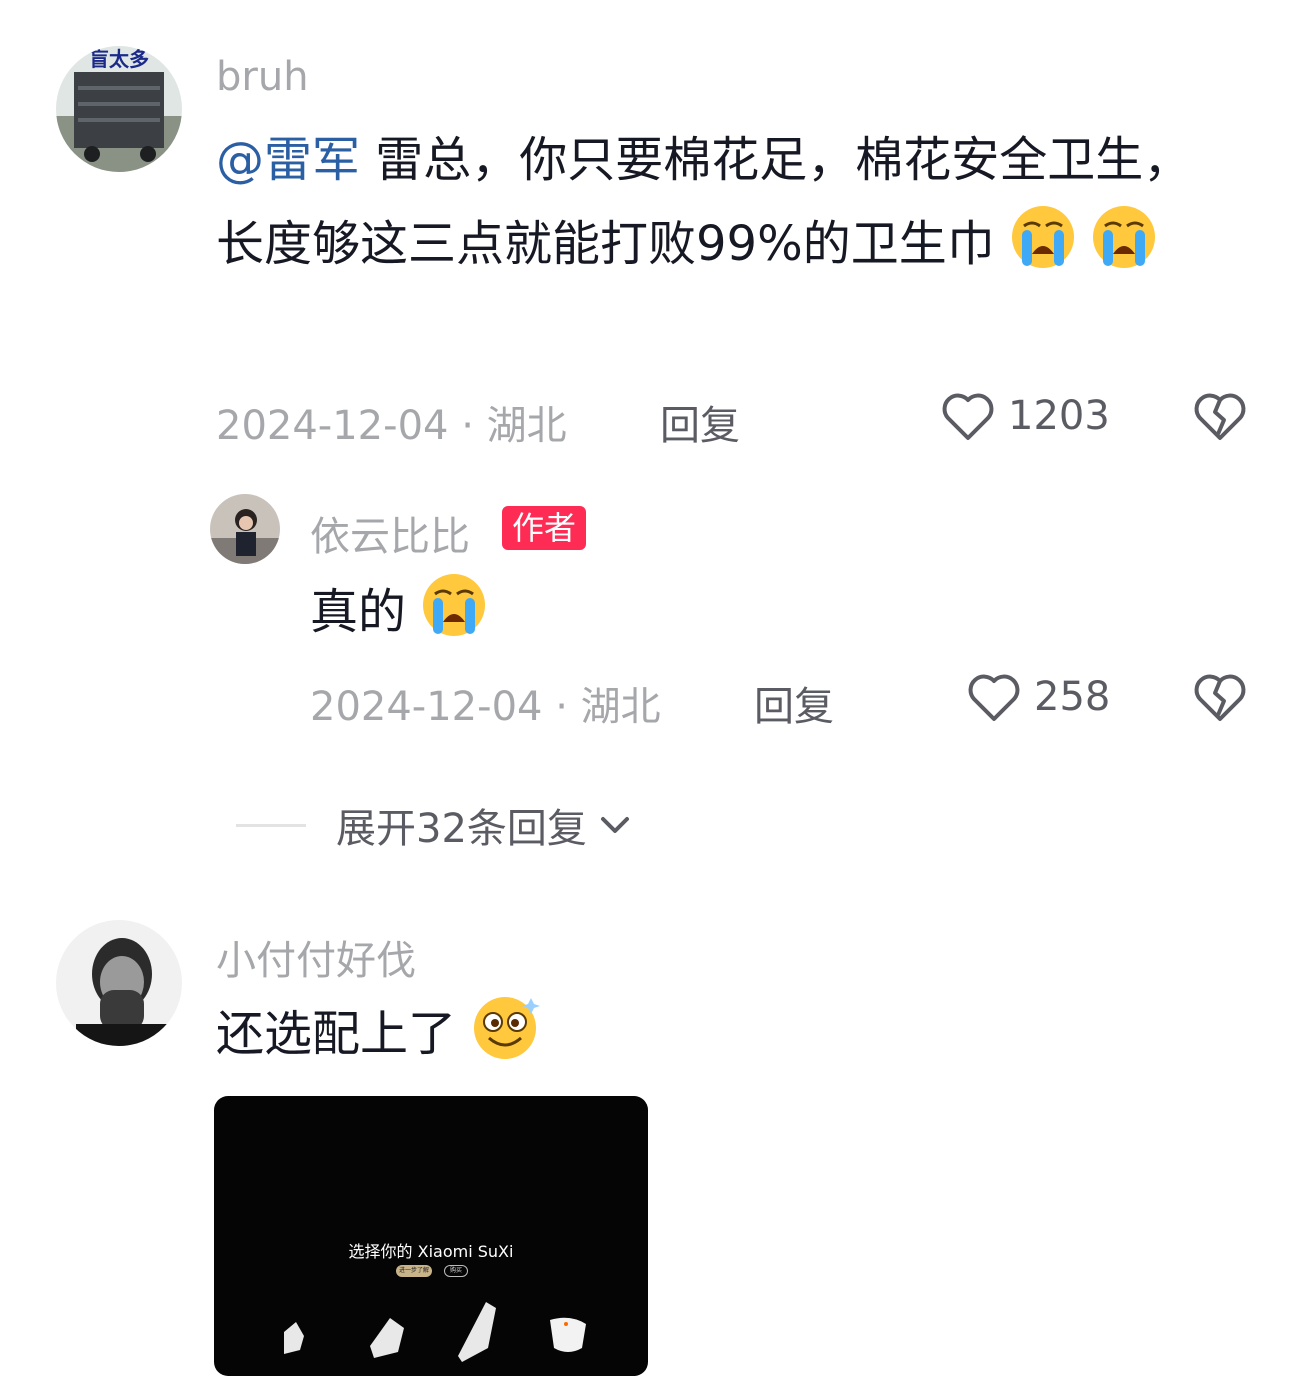 This screenshot has height=1376, width=1316. I want to click on like-count: 1203, so click(1059, 416).